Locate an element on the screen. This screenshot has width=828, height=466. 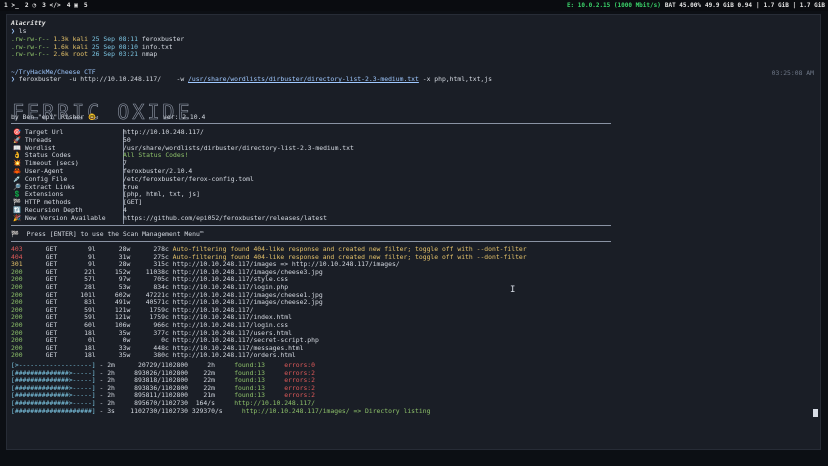
memory-status: 49.9 GiB 0.94 is located at coordinates (728, 5).